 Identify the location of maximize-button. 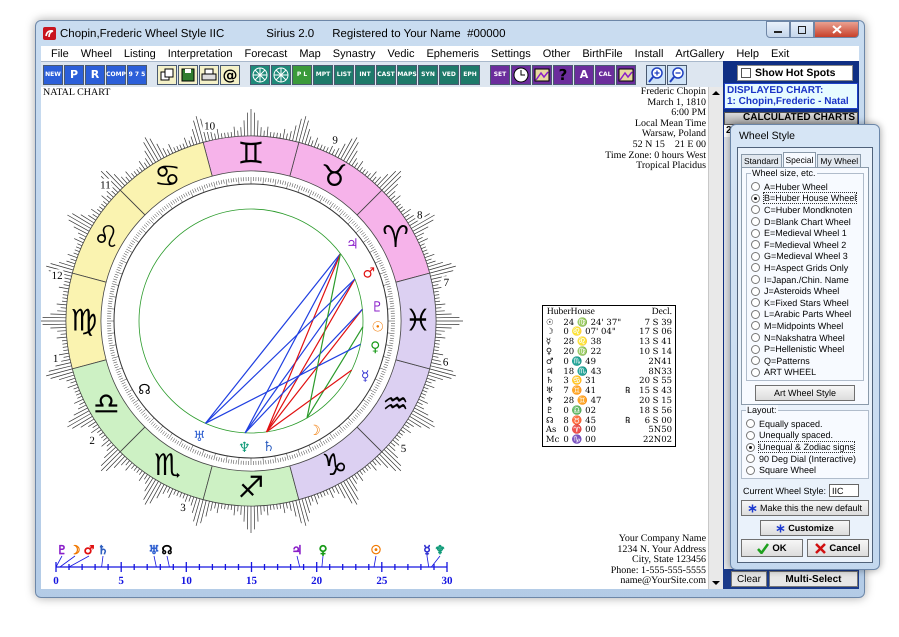
(802, 29).